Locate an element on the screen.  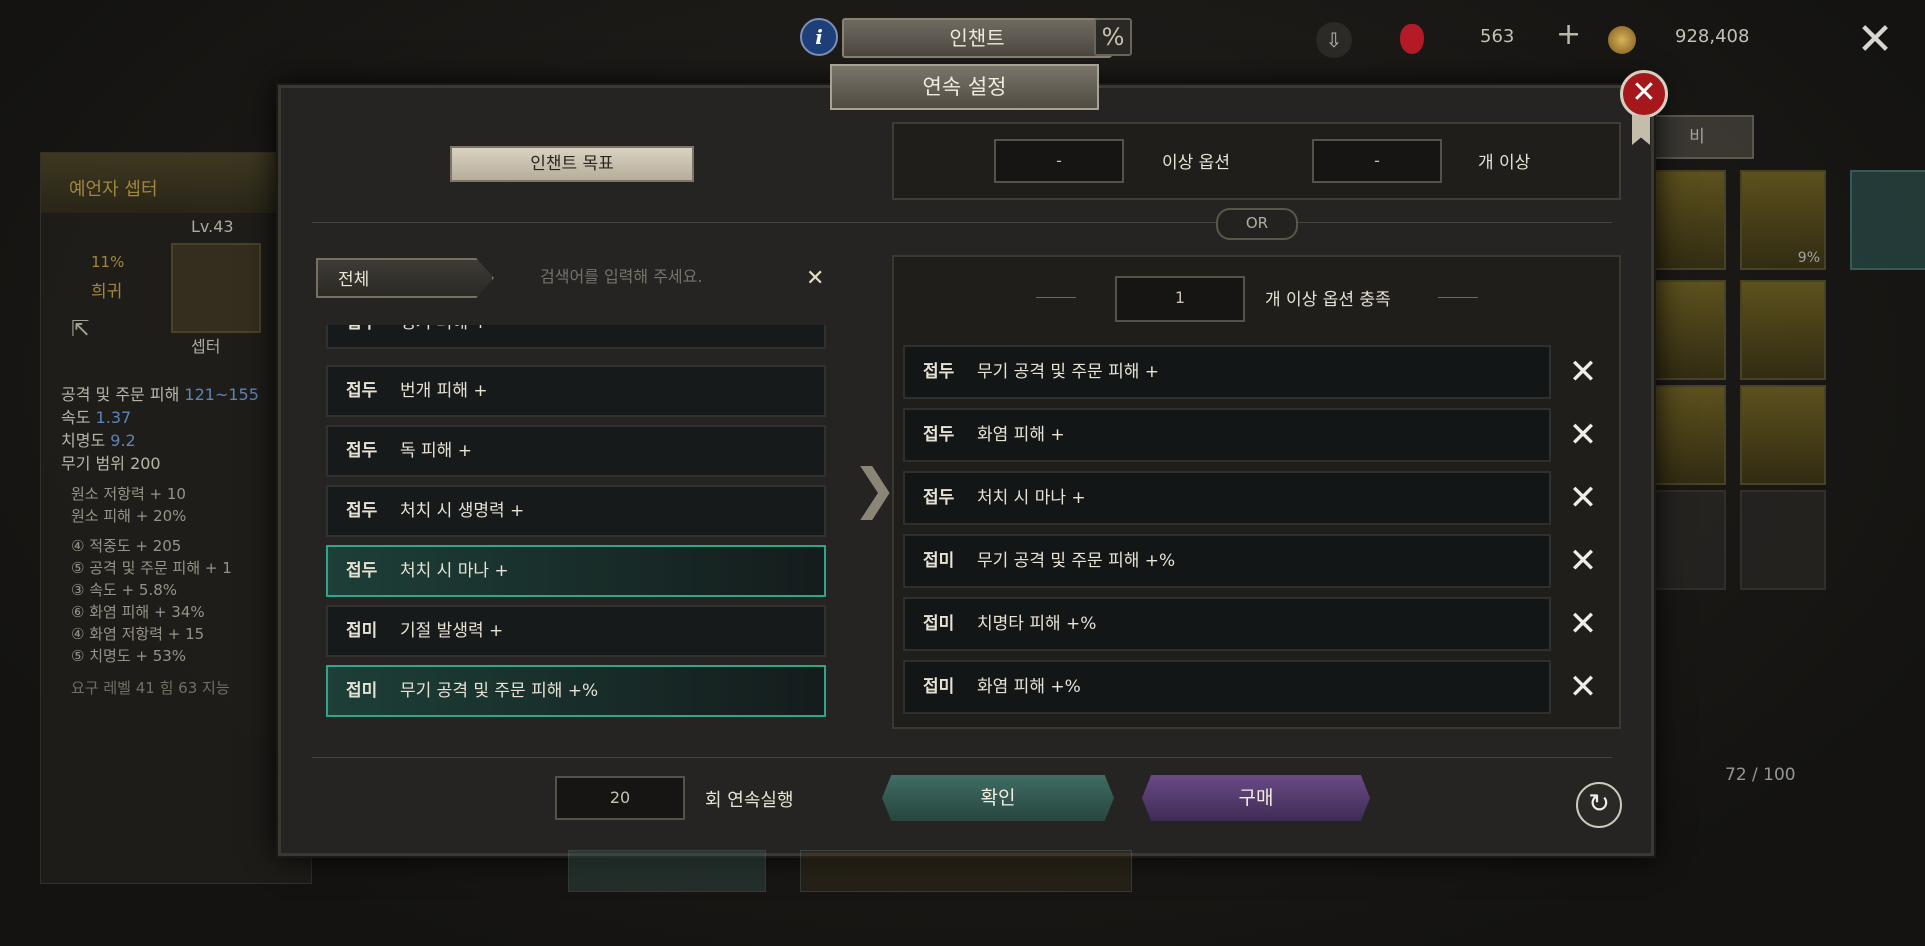
option-item: 접미 기절 발생력 + is located at coordinates (576, 631).